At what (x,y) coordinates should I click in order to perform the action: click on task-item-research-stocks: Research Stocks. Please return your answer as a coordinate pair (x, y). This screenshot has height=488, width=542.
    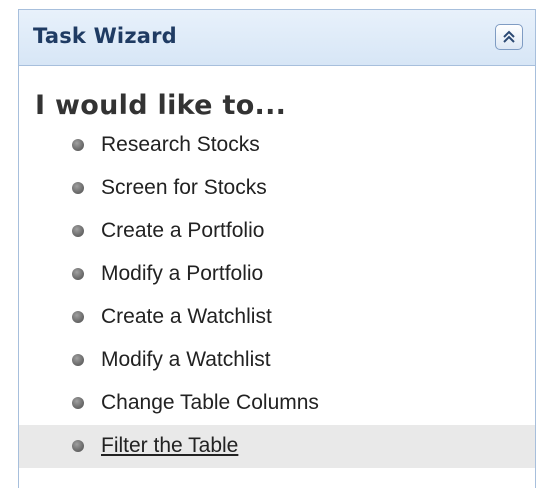
    Looking at the image, I should click on (277, 145).